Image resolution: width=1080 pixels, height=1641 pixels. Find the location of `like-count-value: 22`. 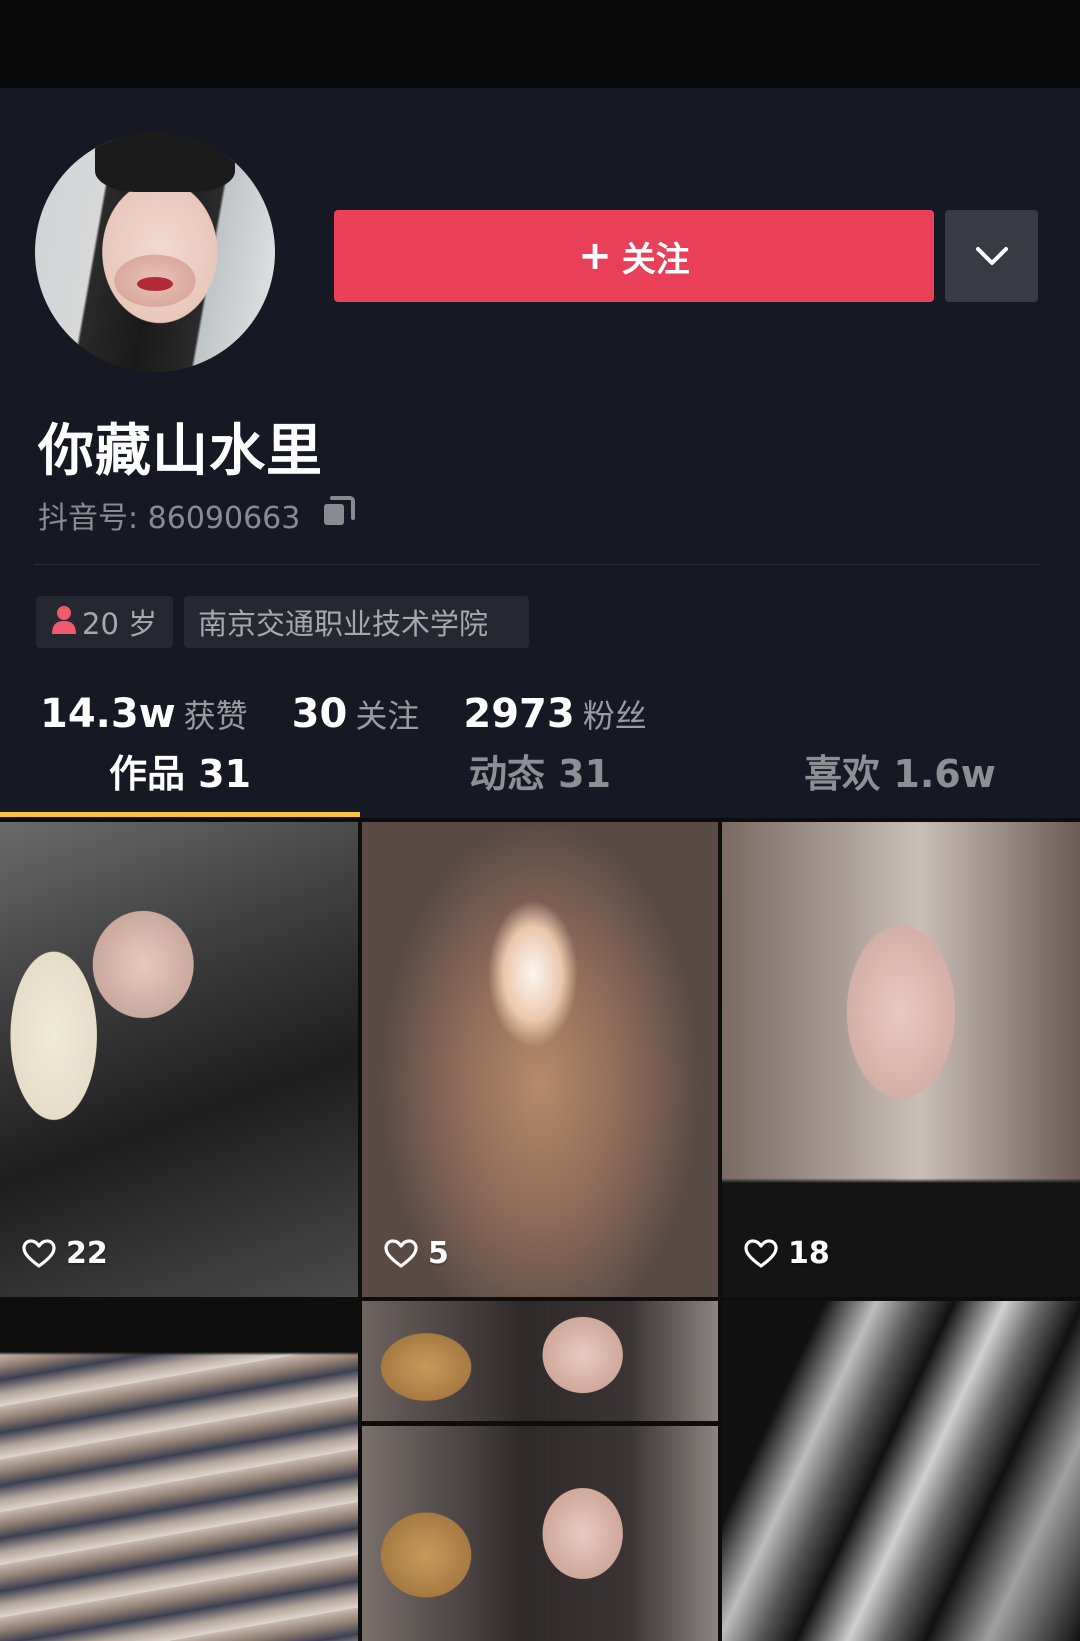

like-count-value: 22 is located at coordinates (87, 1253).